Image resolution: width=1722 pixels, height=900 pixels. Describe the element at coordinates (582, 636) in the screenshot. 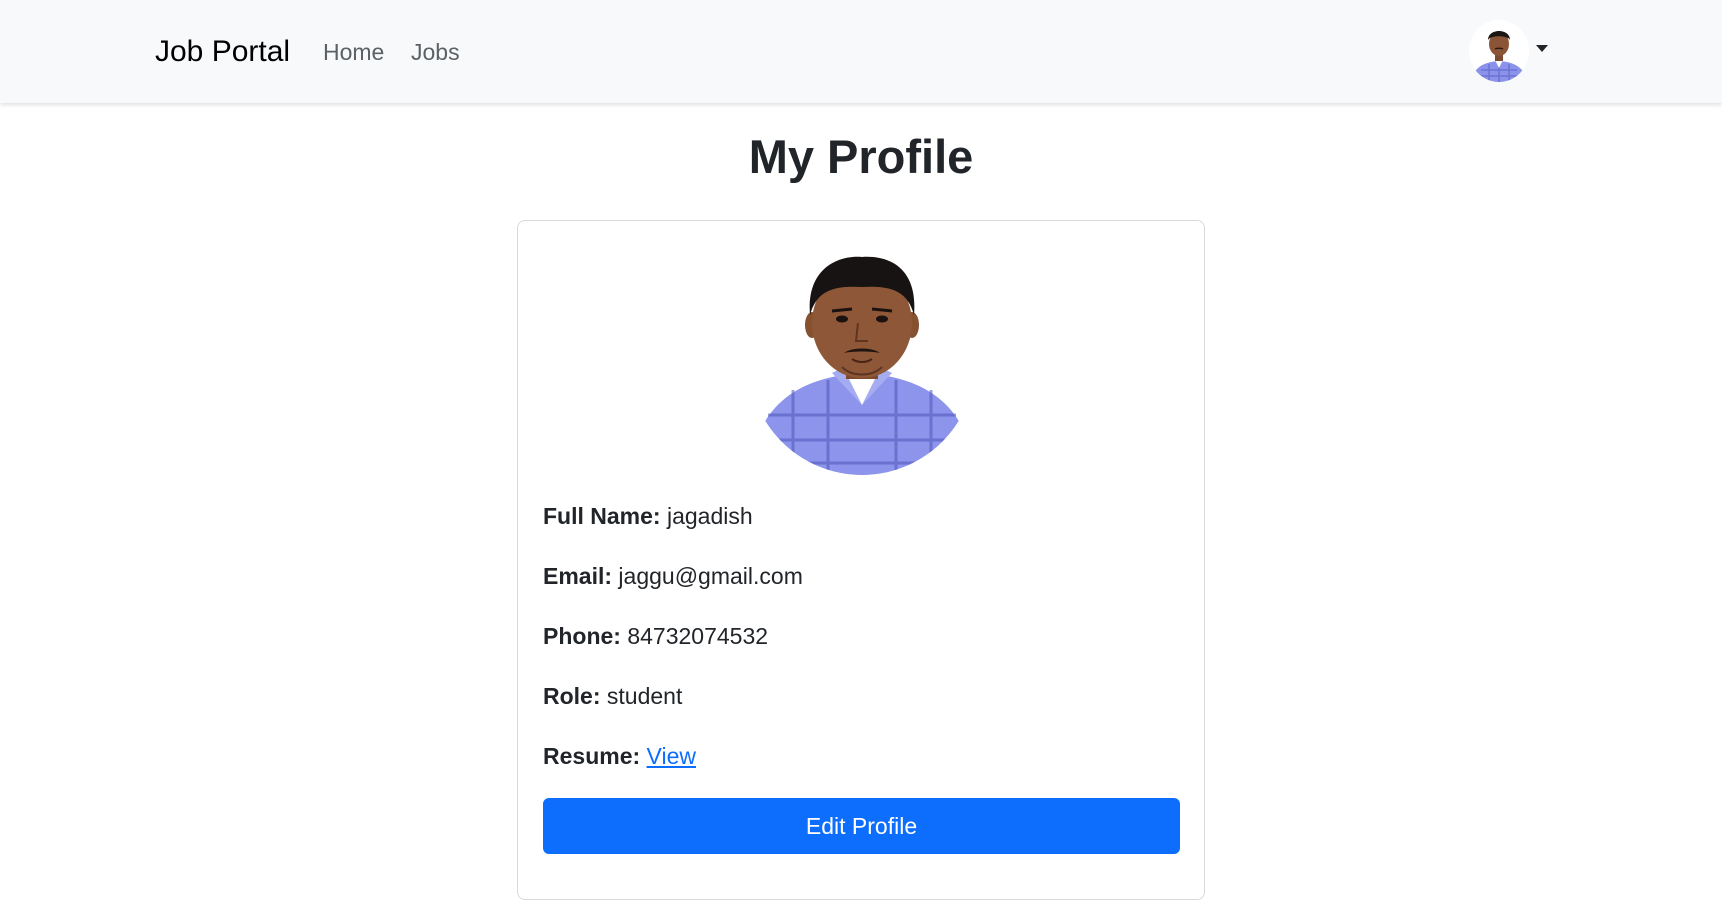

I see `phone-label: Phone:` at that location.